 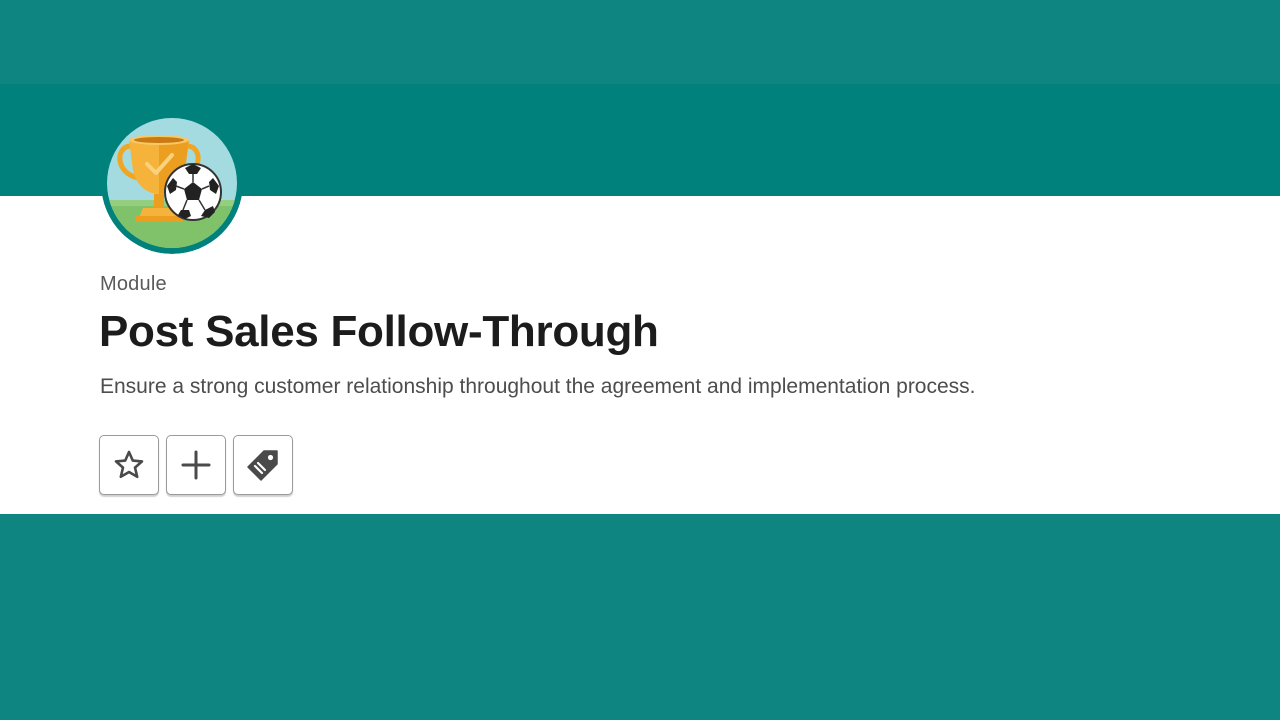 What do you see at coordinates (133, 284) in the screenshot?
I see `module-type-label: Module` at bounding box center [133, 284].